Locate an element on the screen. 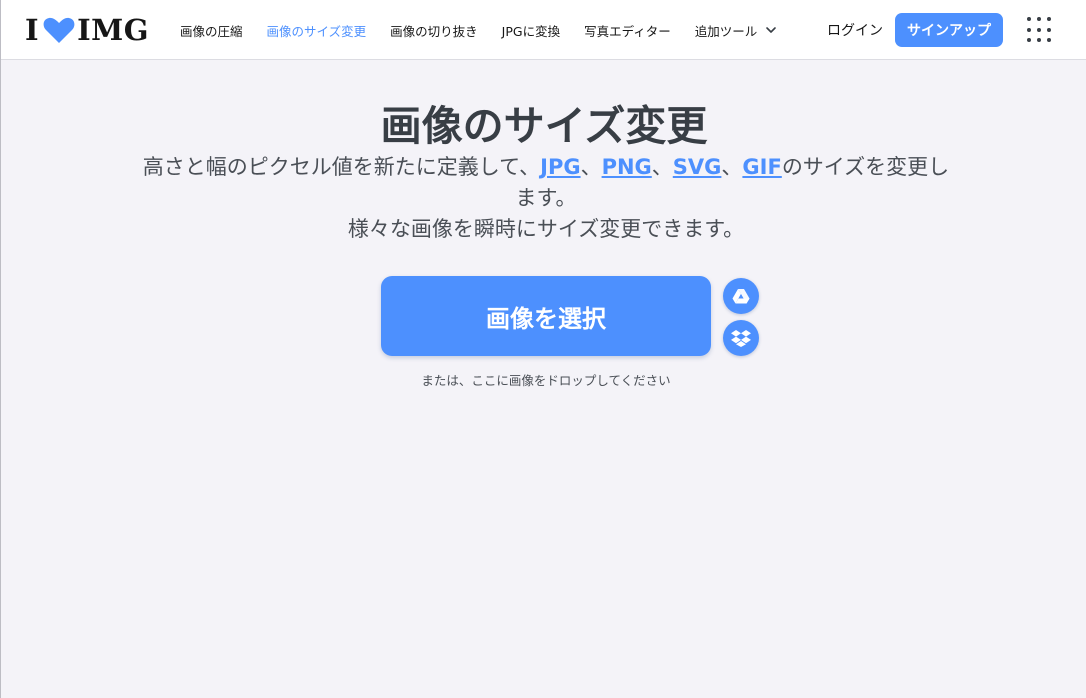 The width and height of the screenshot is (1086, 698). chevron-down-icon is located at coordinates (771, 30).